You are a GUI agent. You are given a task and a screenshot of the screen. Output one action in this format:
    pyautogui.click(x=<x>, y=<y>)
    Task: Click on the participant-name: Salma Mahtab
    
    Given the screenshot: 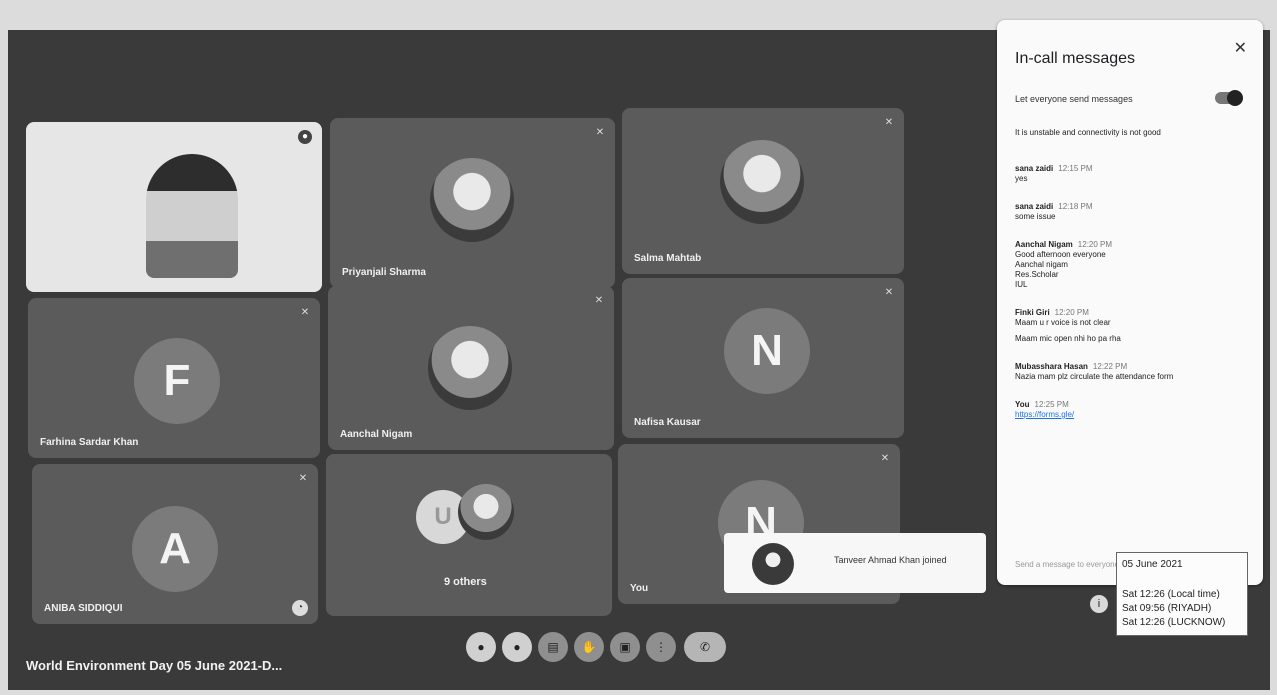 What is the action you would take?
    pyautogui.click(x=668, y=258)
    